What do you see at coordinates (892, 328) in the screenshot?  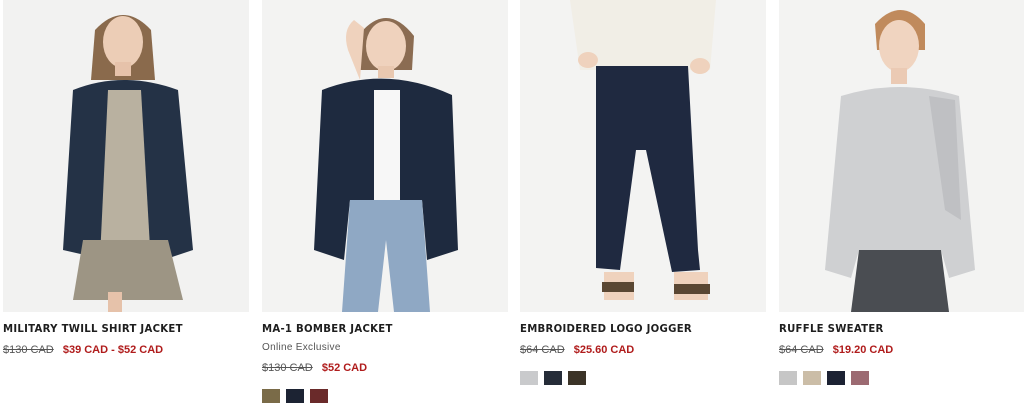 I see `product-name: RUFFLE SWEATER` at bounding box center [892, 328].